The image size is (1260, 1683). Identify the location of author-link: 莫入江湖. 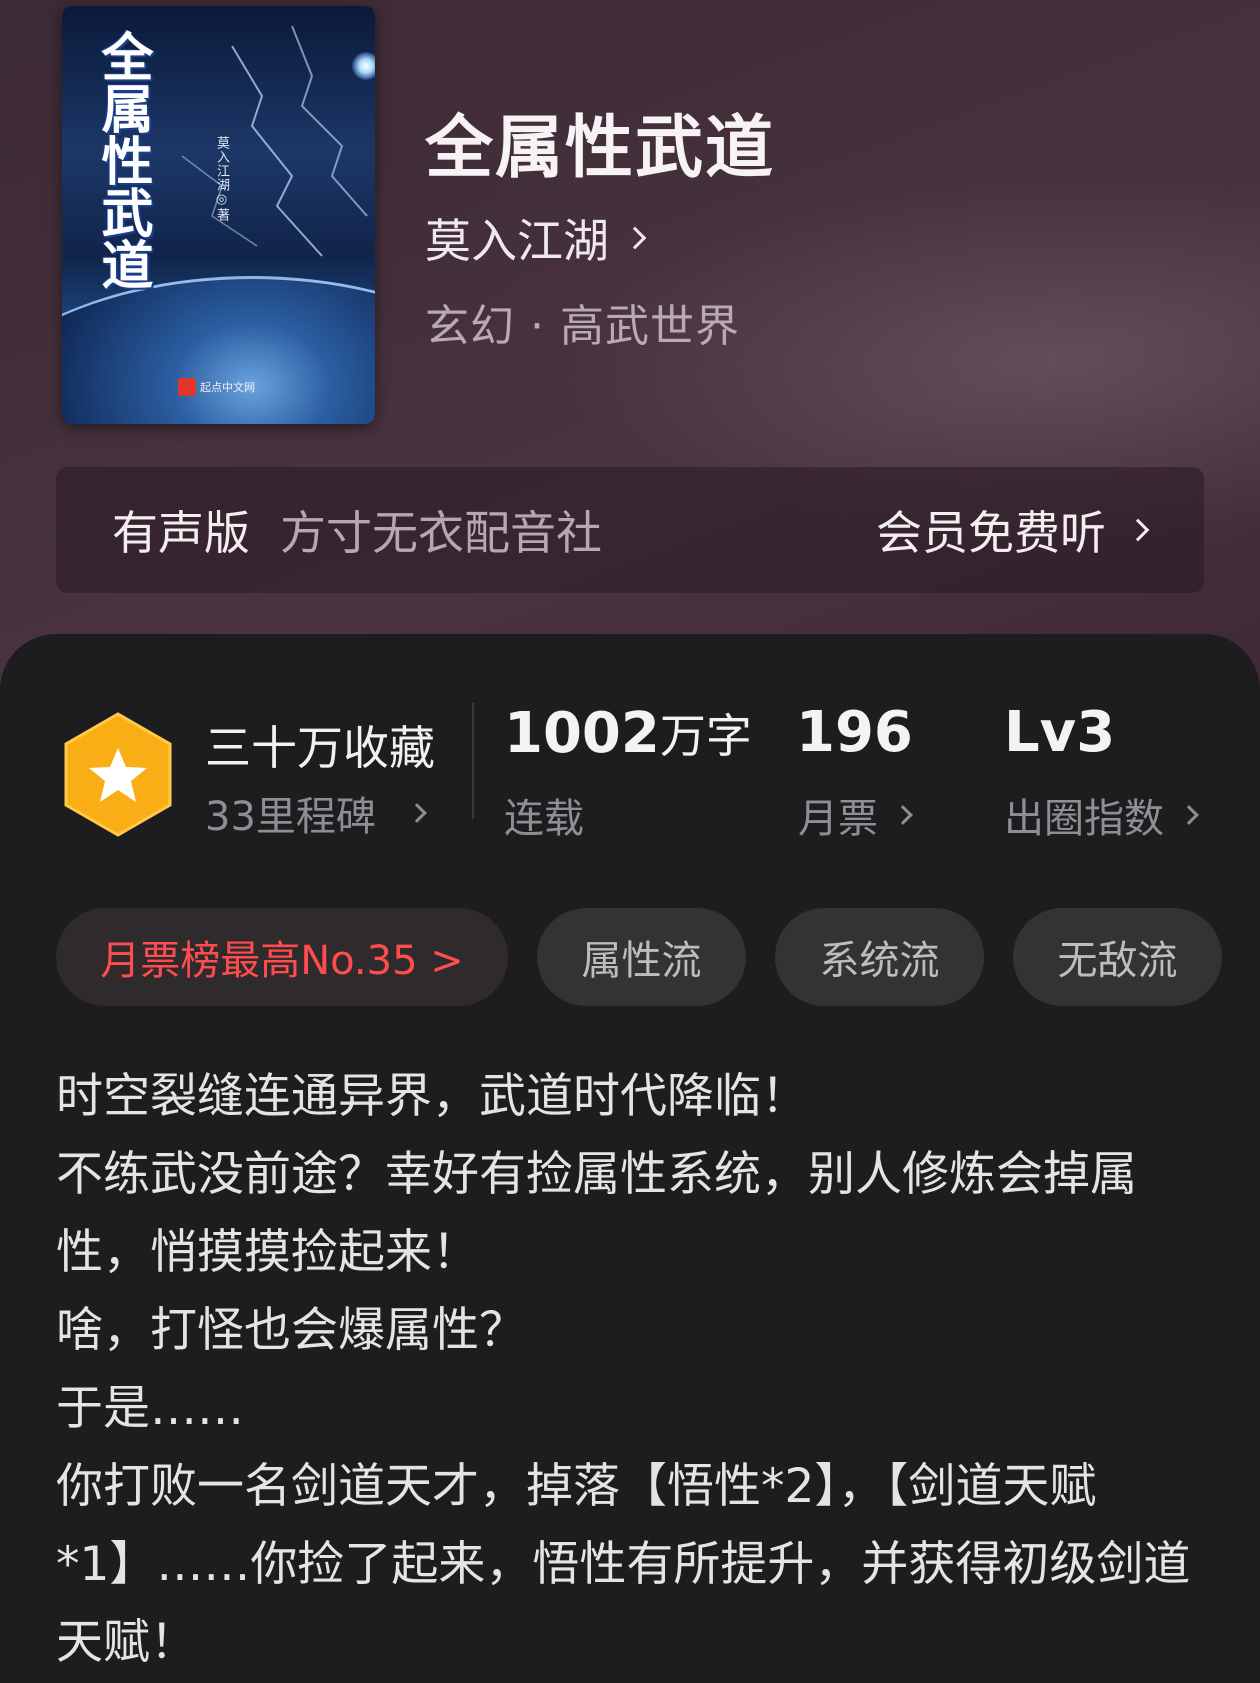
(536, 238).